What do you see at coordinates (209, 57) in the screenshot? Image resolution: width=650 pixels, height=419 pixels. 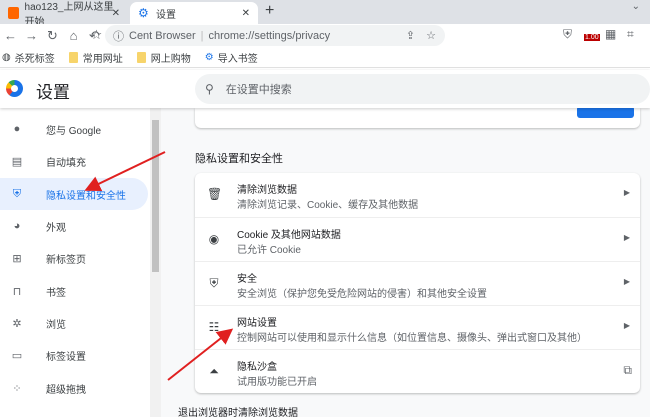 I see `gear-icon: ⚙` at bounding box center [209, 57].